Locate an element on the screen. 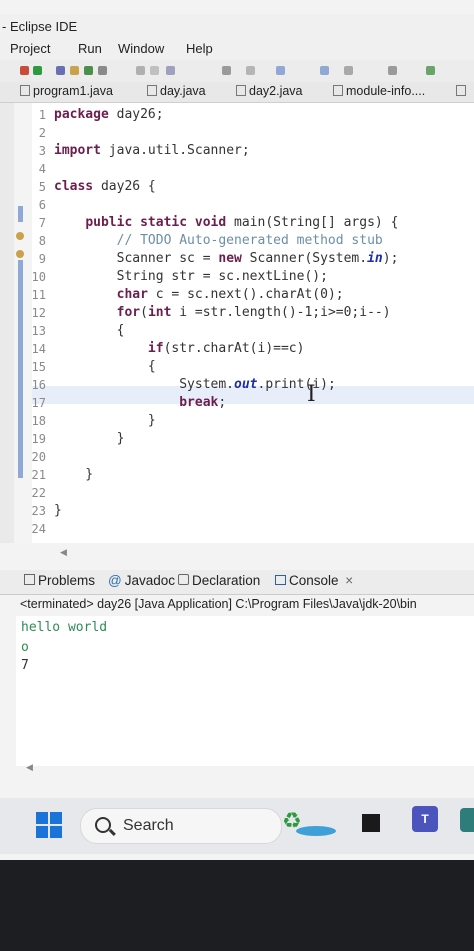 This screenshot has height=951, width=474. line-number: 20 is located at coordinates (38, 457).